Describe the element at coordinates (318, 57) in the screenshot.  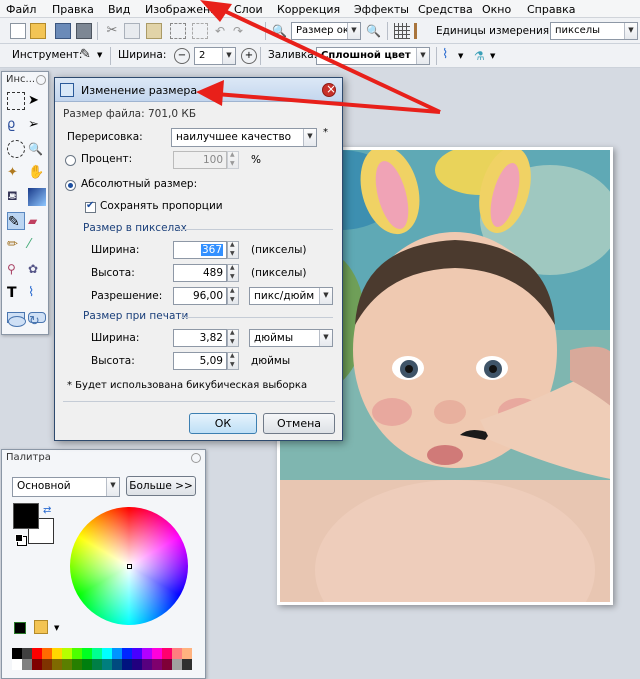
I see `annotation-arrows` at that location.